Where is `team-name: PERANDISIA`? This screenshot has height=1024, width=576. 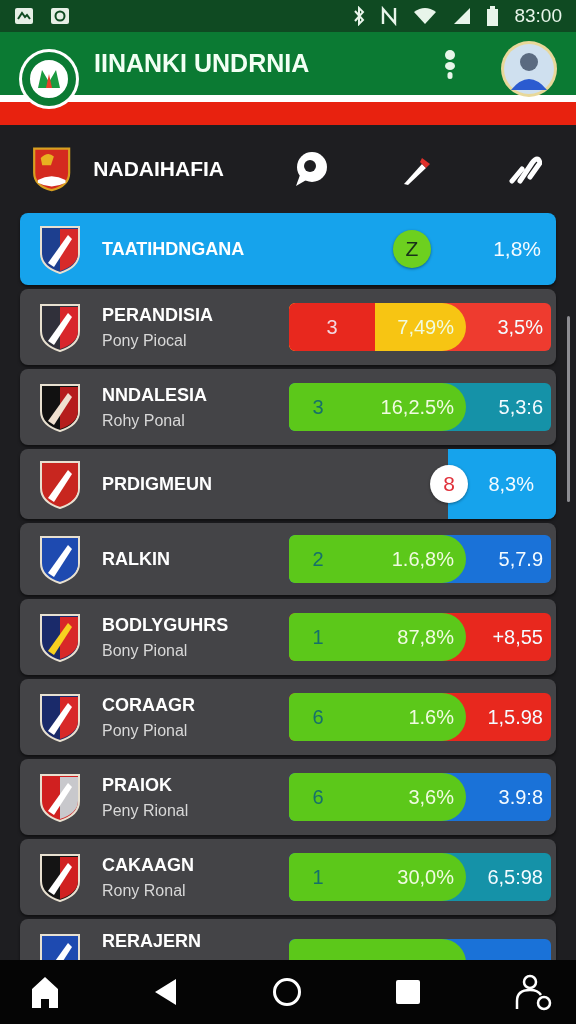 team-name: PERANDISIA is located at coordinates (157, 315).